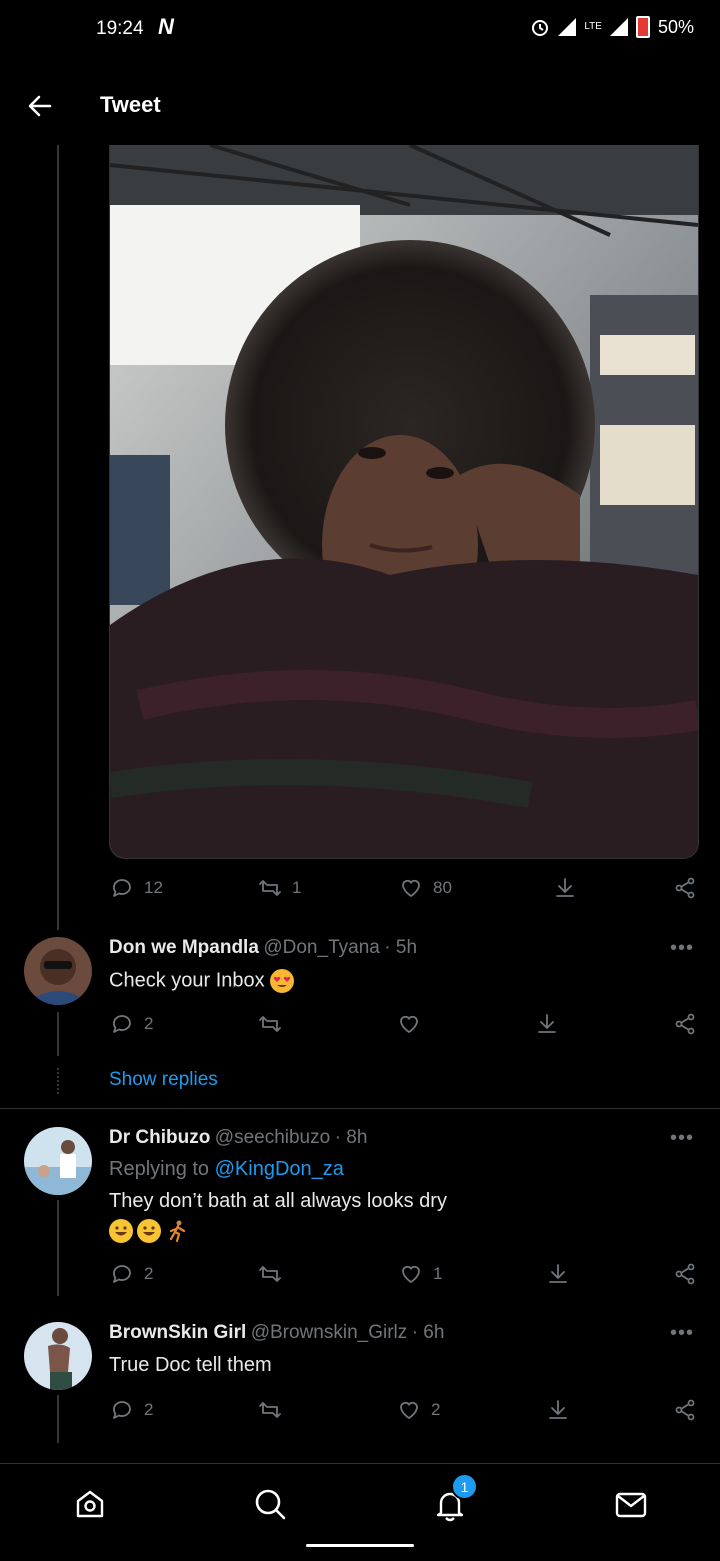 The image size is (720, 1561). What do you see at coordinates (540, 28) in the screenshot?
I see `alarm-icon` at bounding box center [540, 28].